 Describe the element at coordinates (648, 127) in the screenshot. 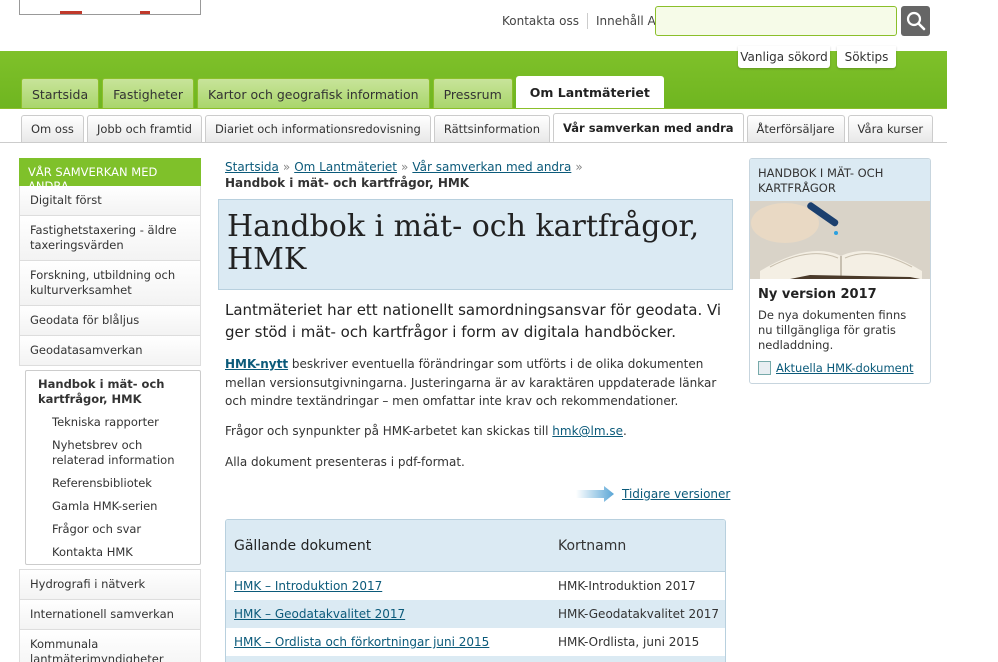

I see `subtab-samverkan: Vår samverkan med andra` at that location.